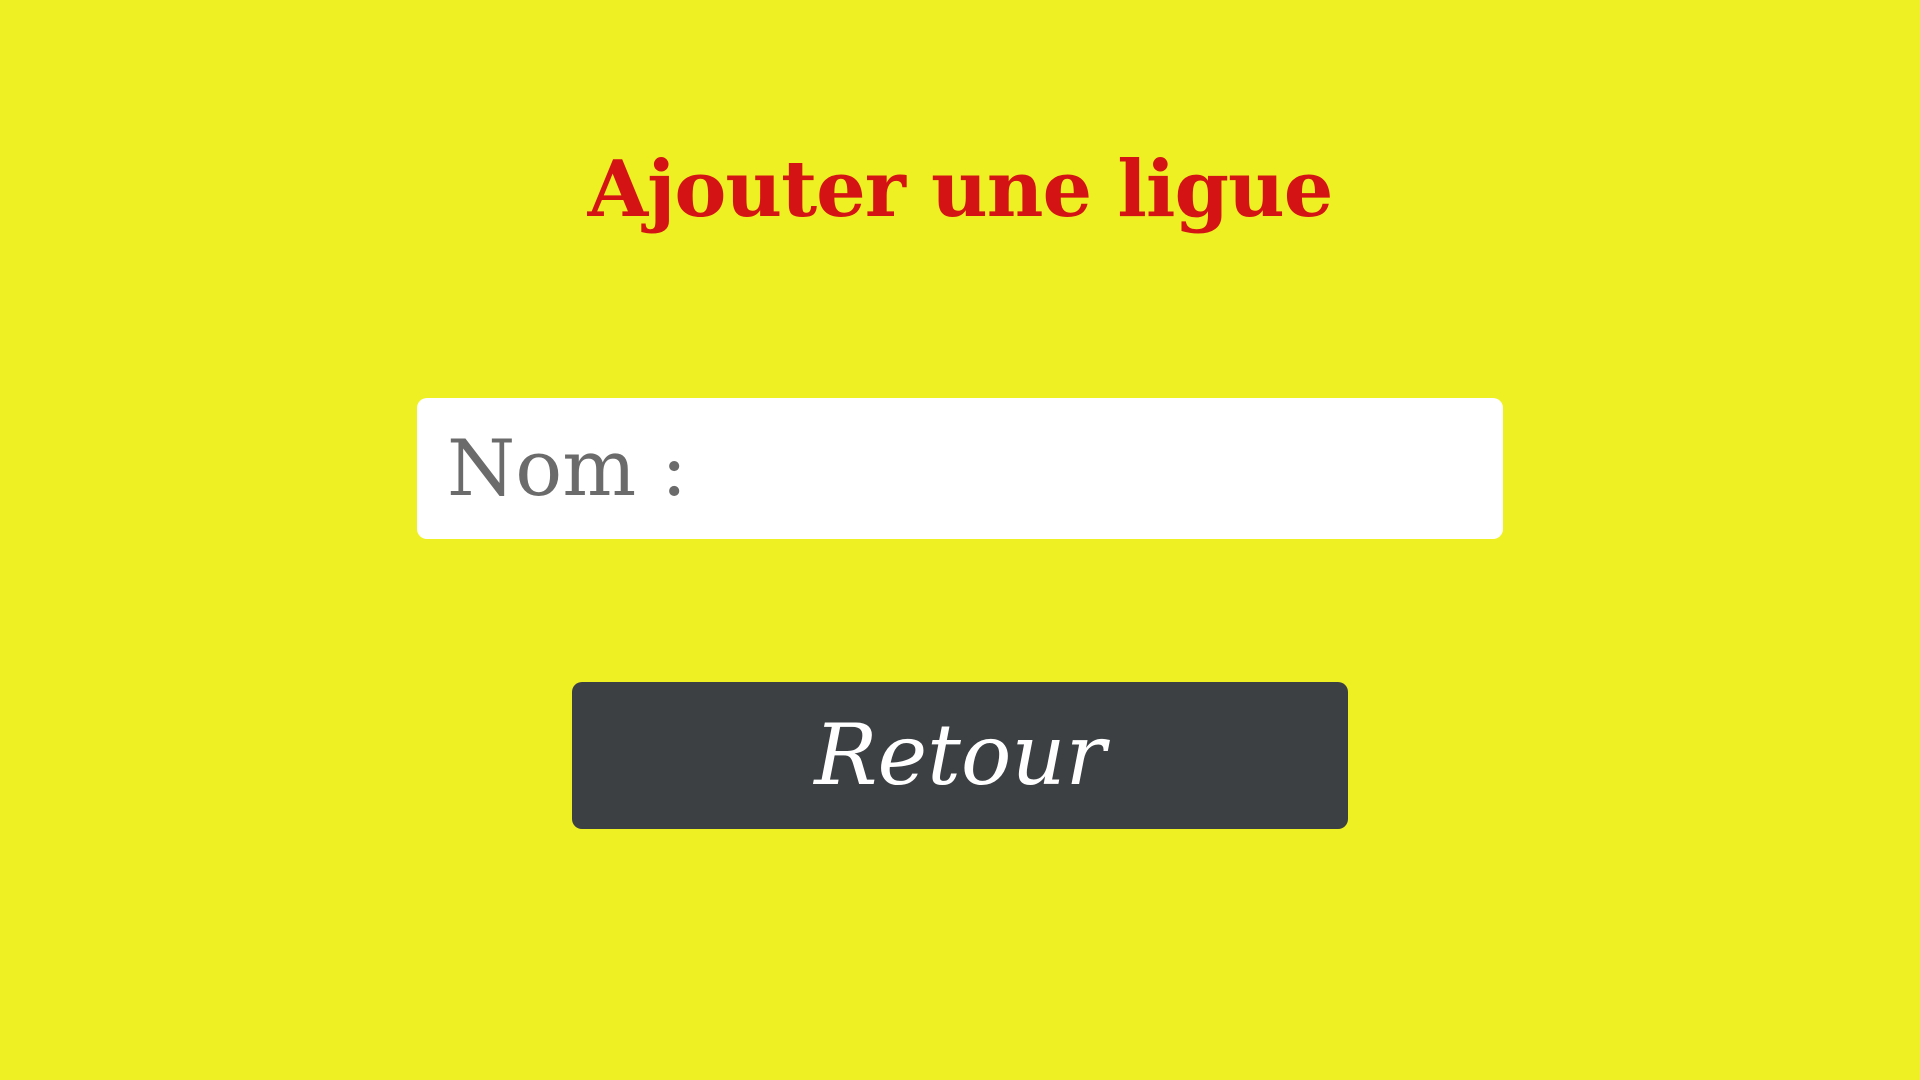 This screenshot has width=1920, height=1080. What do you see at coordinates (960, 189) in the screenshot?
I see `page-title: Ajouter une ligue` at bounding box center [960, 189].